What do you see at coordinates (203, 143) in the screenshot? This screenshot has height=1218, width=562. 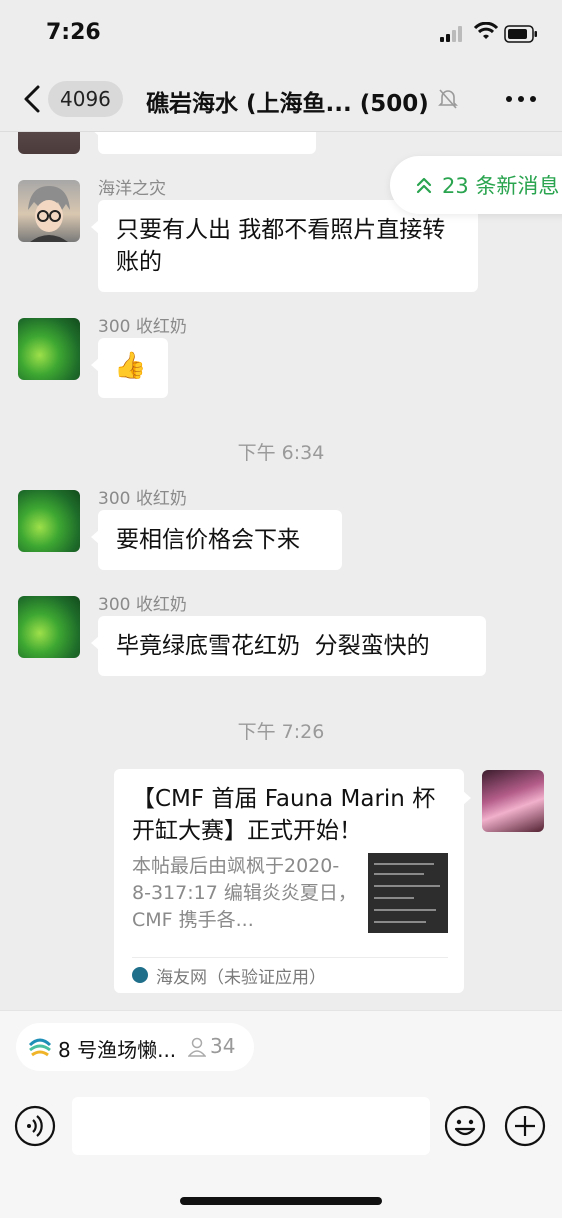 I see `message-bubble-partial` at bounding box center [203, 143].